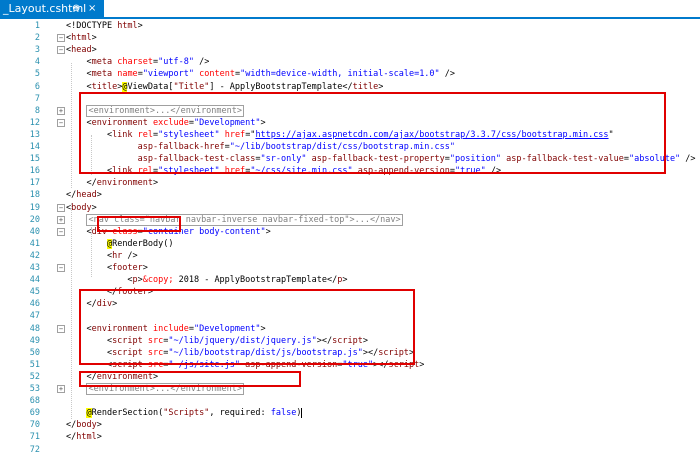 The width and height of the screenshot is (700, 456). What do you see at coordinates (350, 62) in the screenshot?
I see `code-line: 4 <meta charset="utf-8" />` at bounding box center [350, 62].